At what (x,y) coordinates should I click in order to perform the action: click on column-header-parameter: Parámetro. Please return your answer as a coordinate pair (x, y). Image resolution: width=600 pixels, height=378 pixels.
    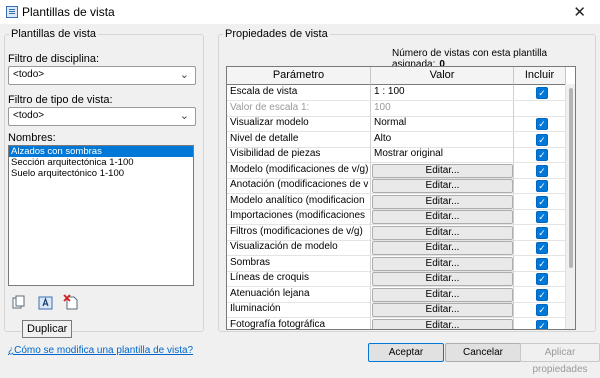
    Looking at the image, I should click on (299, 76).